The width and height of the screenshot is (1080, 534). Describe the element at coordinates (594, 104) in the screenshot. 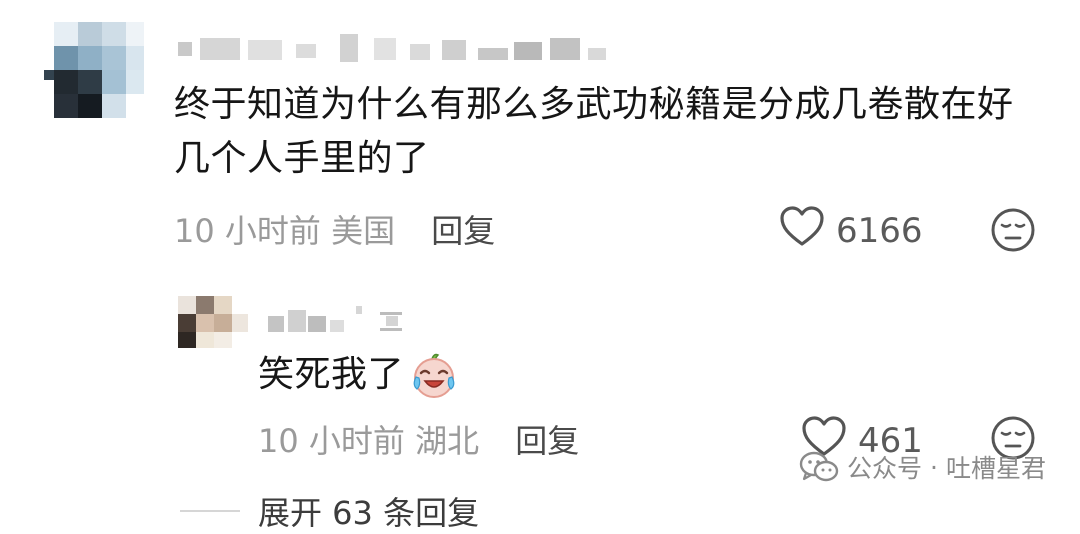

I see `comment-text-line: 终于知道为什么有那么多武功秘籍是分成几卷散在好` at that location.